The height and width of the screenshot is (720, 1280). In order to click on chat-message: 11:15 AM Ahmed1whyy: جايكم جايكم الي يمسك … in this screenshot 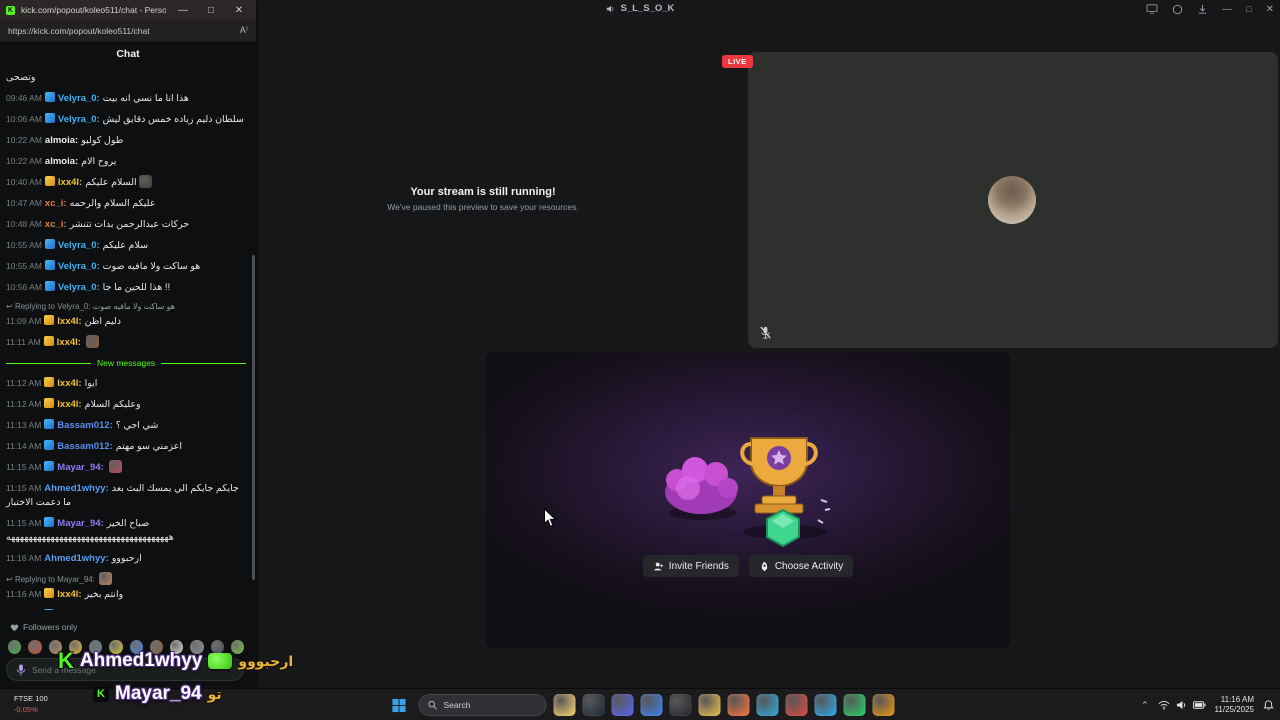, I will do `click(126, 495)`.